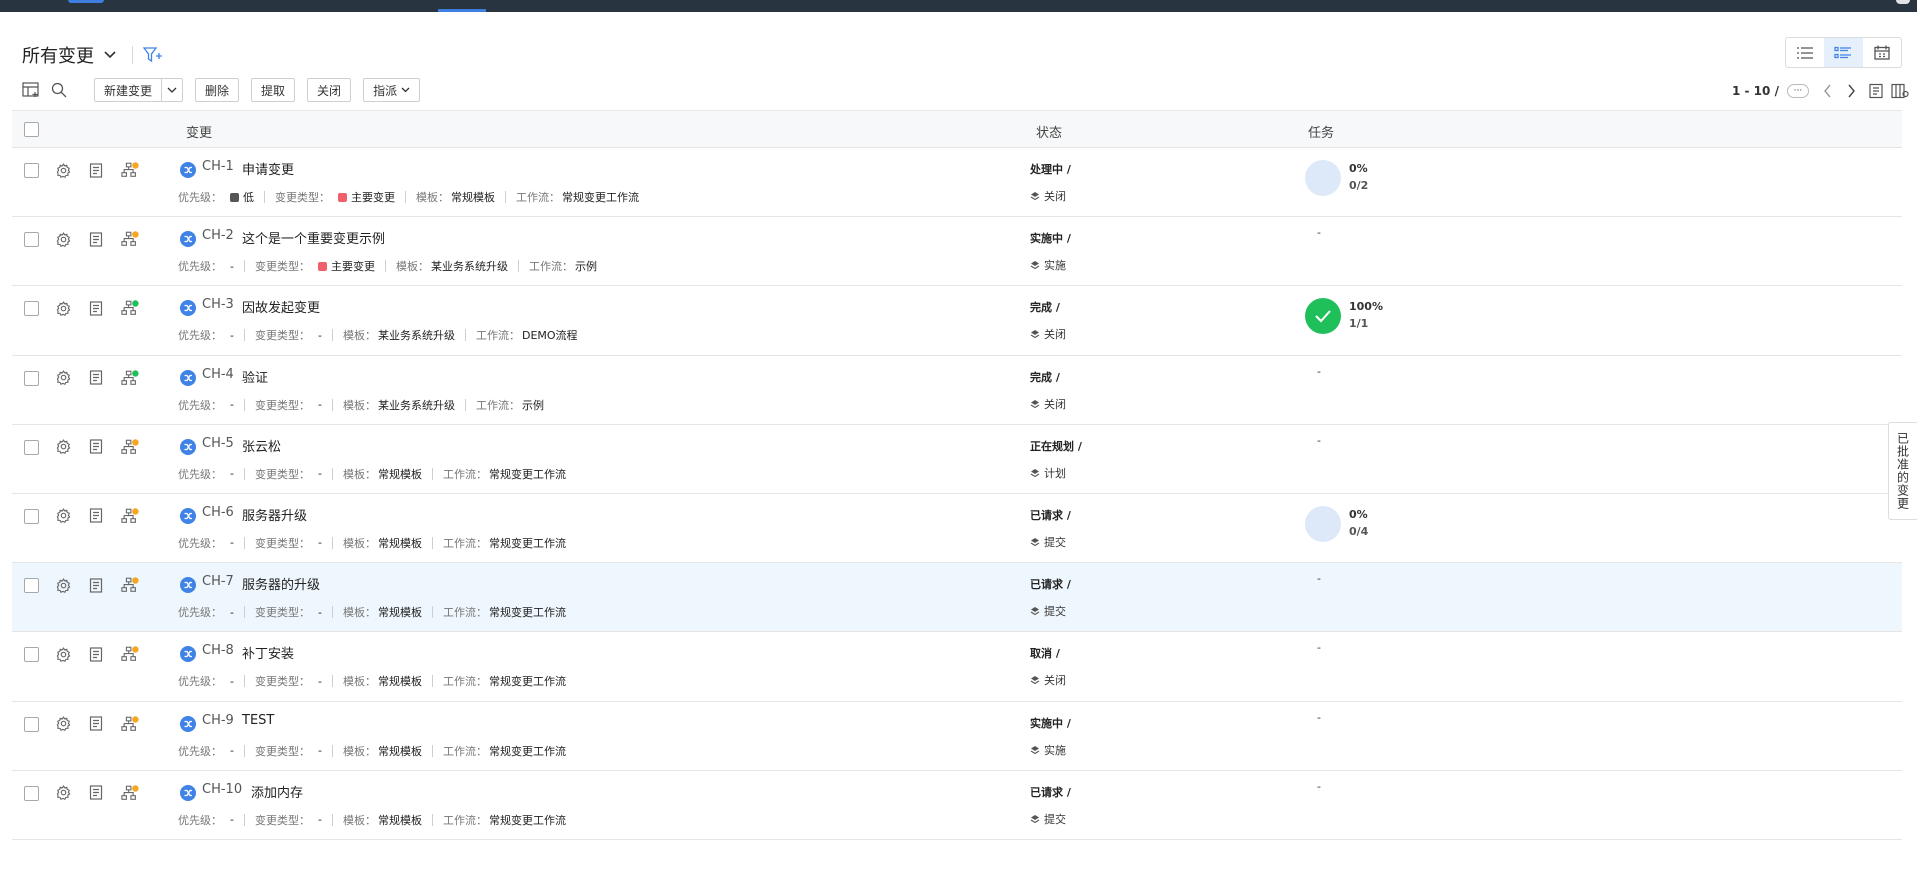  Describe the element at coordinates (281, 583) in the screenshot. I see `change-title: 服务器的升级` at that location.